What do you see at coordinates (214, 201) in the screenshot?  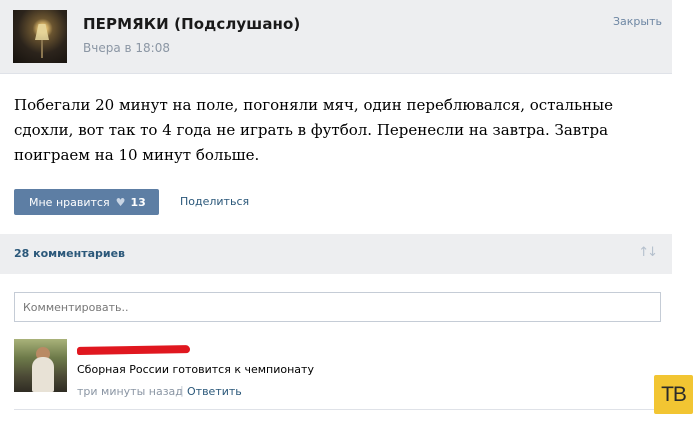 I see `share-link: Поделиться` at bounding box center [214, 201].